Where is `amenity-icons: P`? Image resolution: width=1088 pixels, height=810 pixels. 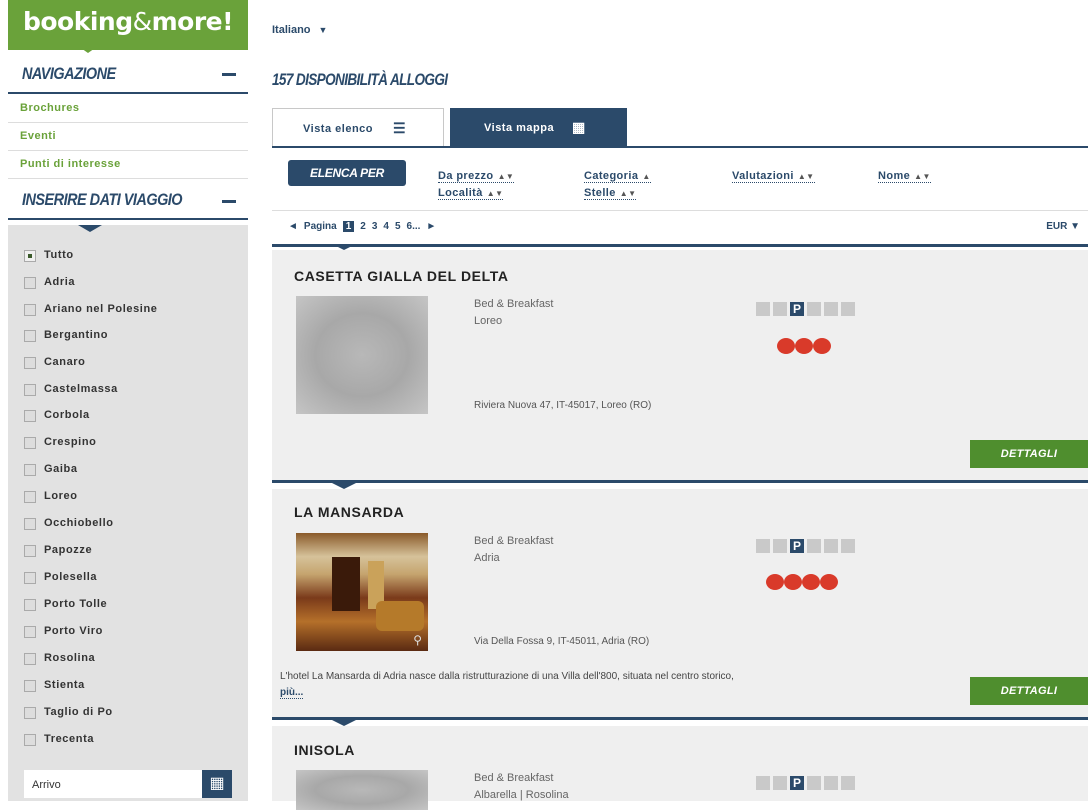 amenity-icons: P is located at coordinates (807, 547).